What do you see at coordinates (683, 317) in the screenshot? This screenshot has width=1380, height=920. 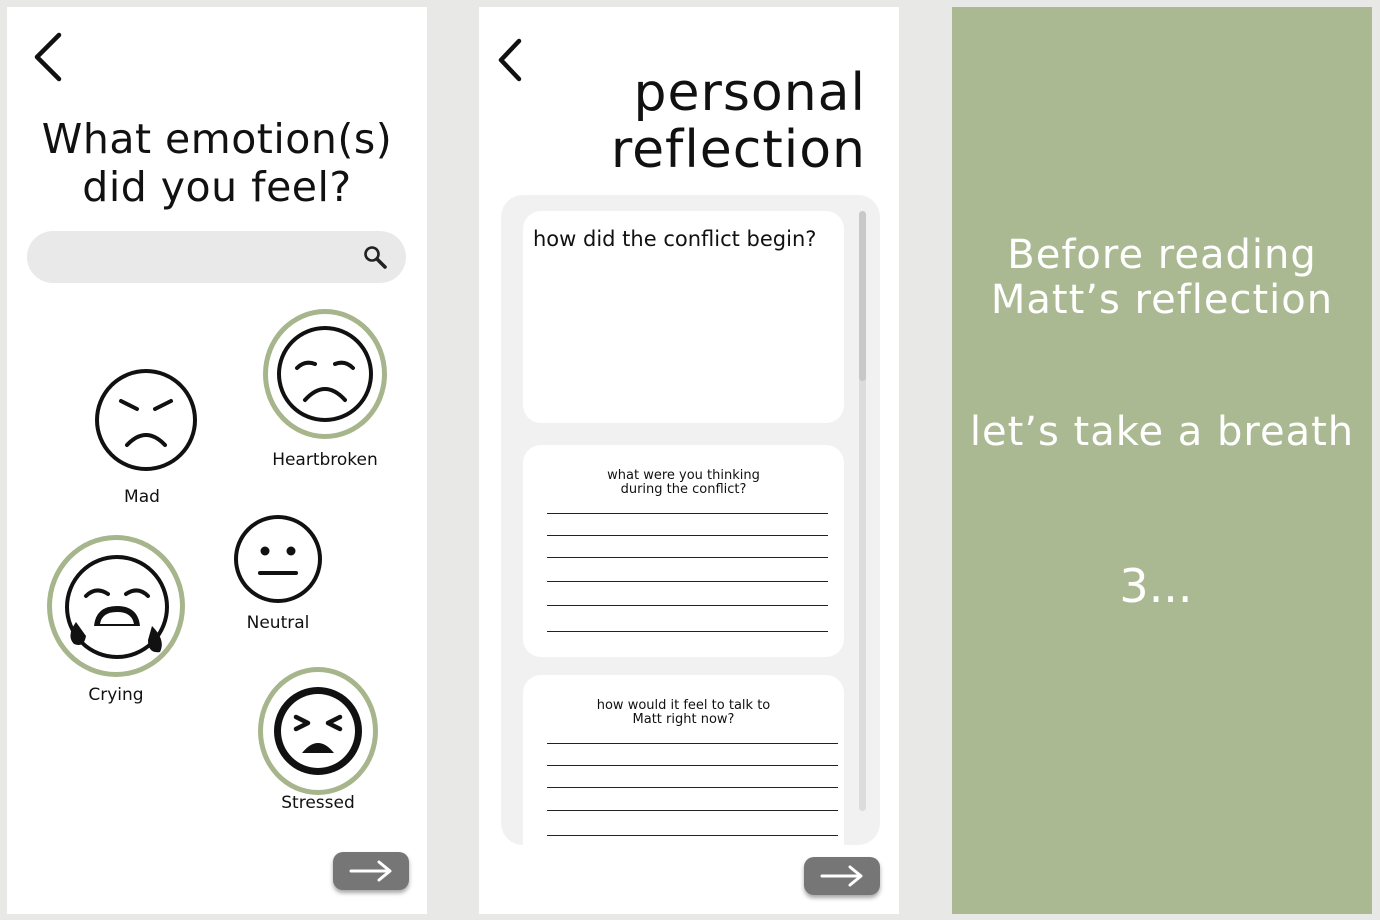 I see `question-card-1: how did the conflict begin?` at bounding box center [683, 317].